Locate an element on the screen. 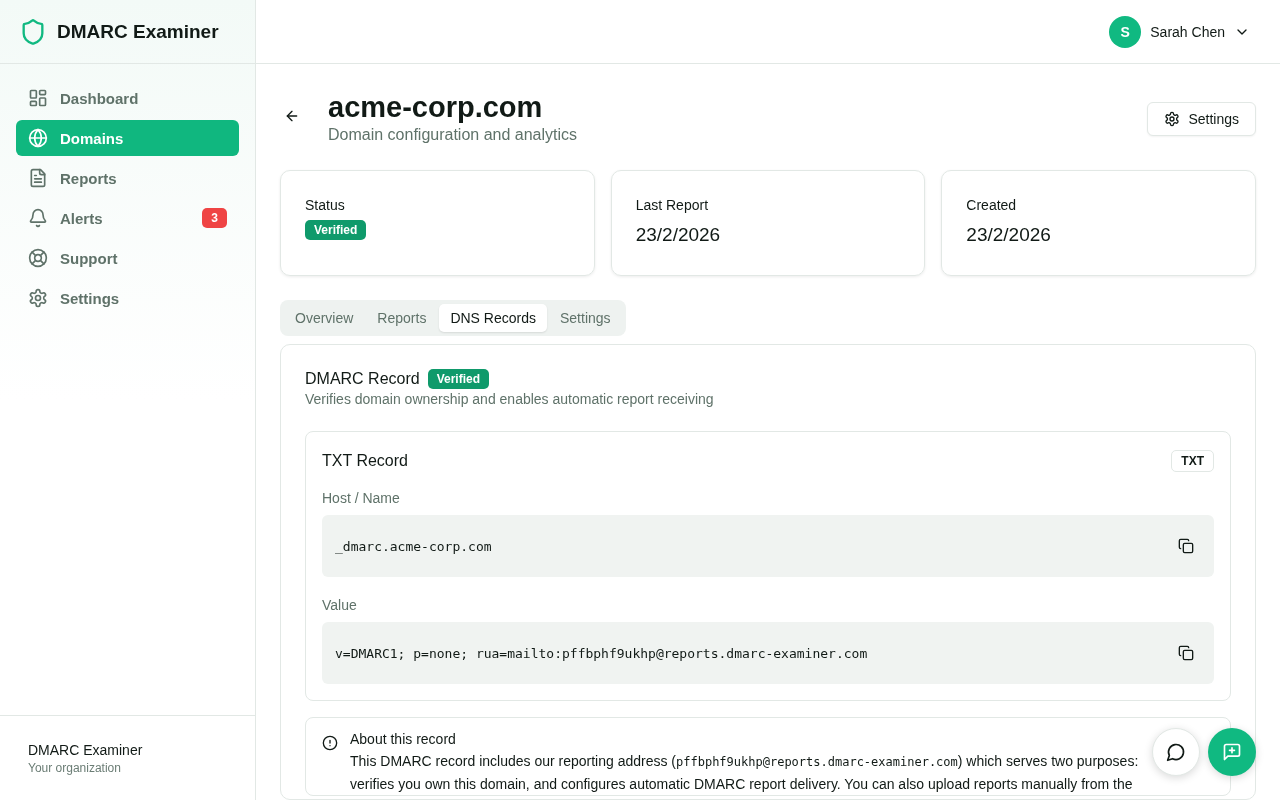  info-title: About this record is located at coordinates (403, 739).